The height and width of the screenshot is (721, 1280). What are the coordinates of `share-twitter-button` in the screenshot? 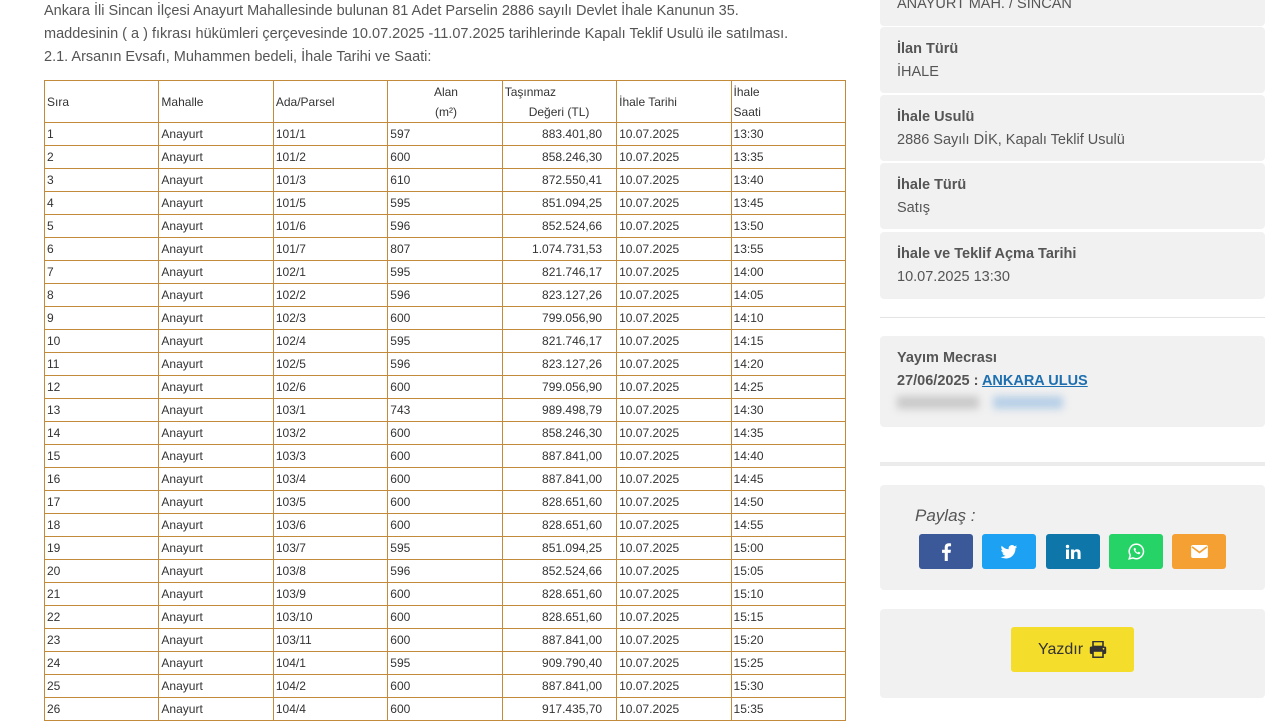 It's located at (1009, 551).